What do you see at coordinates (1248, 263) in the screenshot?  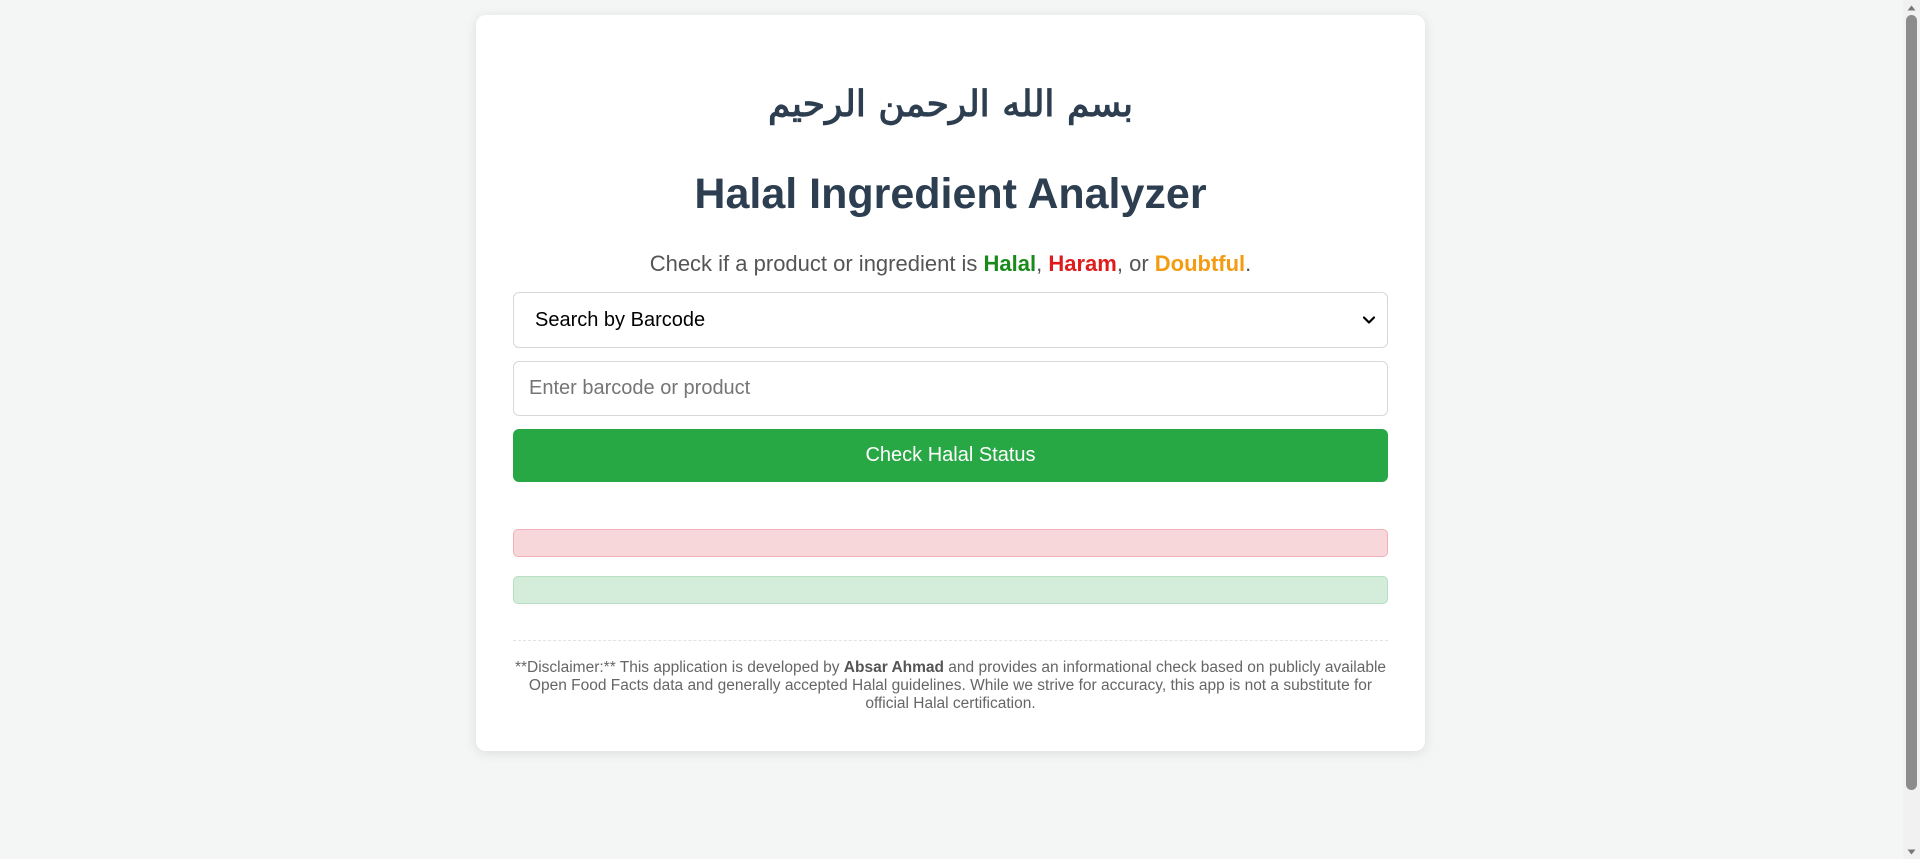 I see `subtitle-suffix: .` at bounding box center [1248, 263].